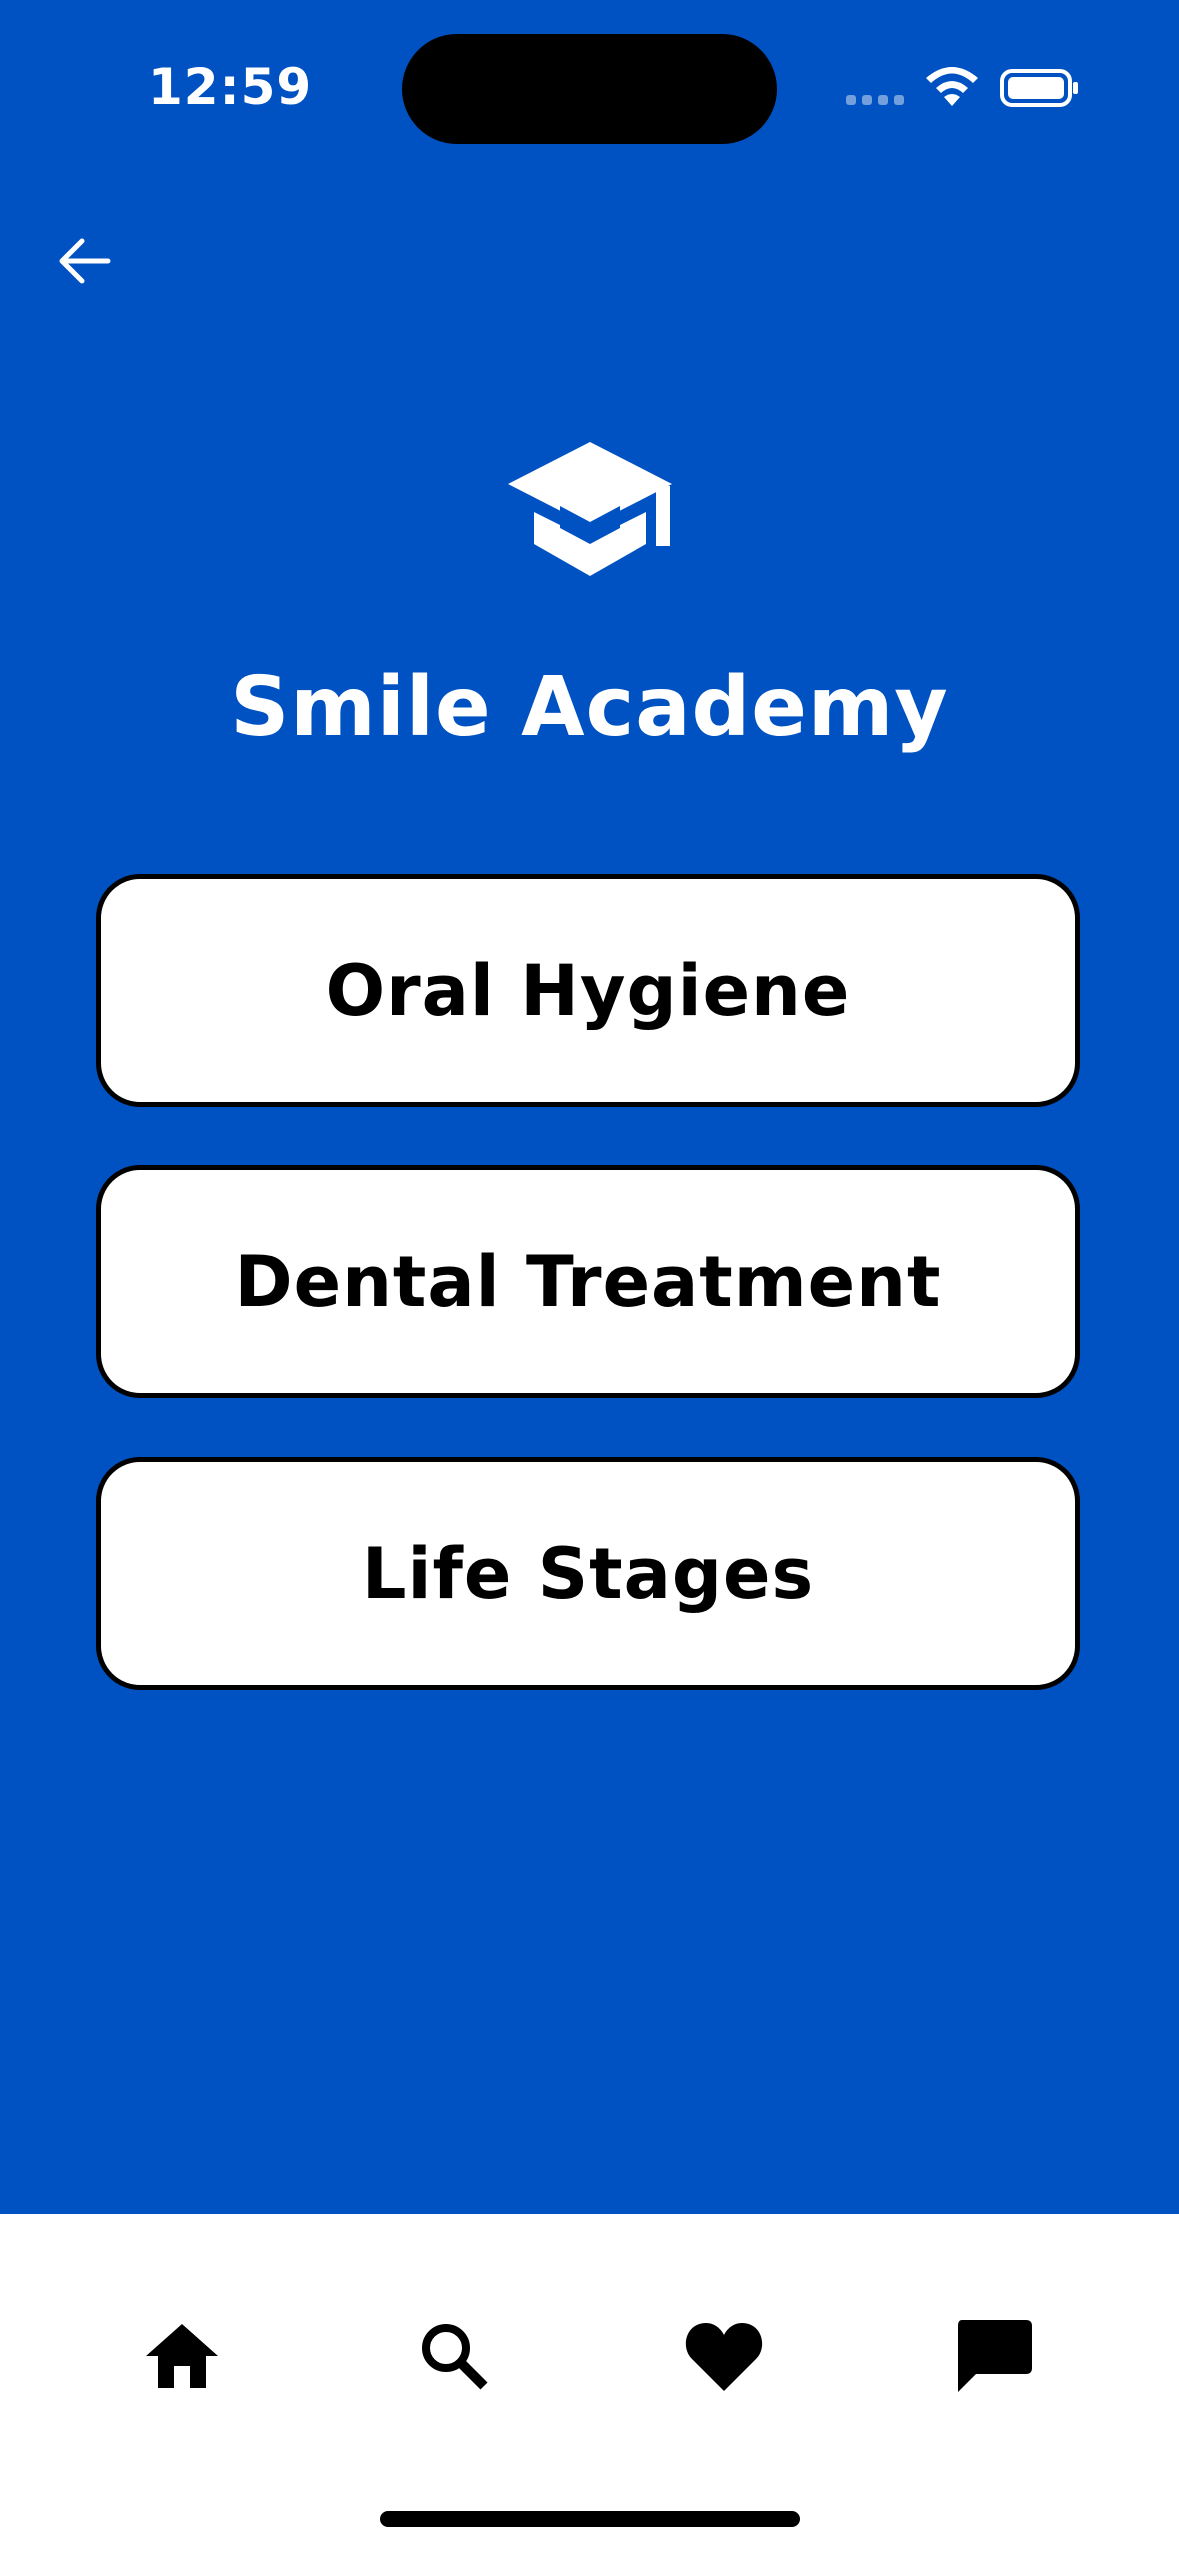 This screenshot has width=1179, height=2556. What do you see at coordinates (588, 1573) in the screenshot?
I see `life-stages-button: Life Stages` at bounding box center [588, 1573].